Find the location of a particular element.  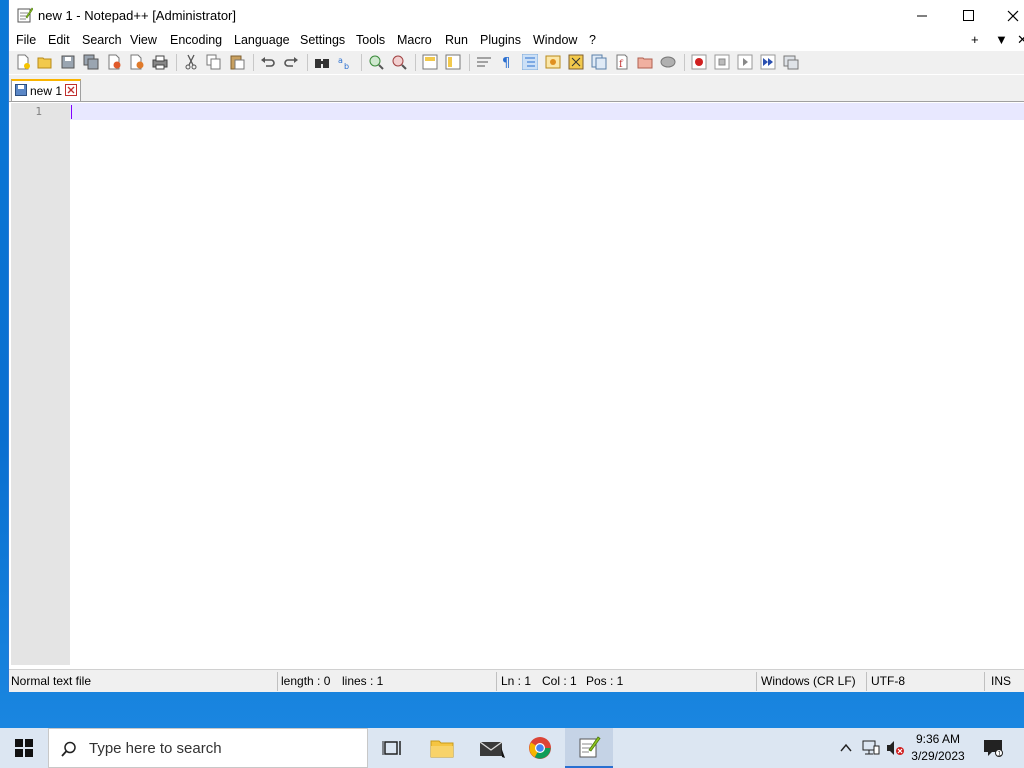

minimize-button is located at coordinates (922, 15).